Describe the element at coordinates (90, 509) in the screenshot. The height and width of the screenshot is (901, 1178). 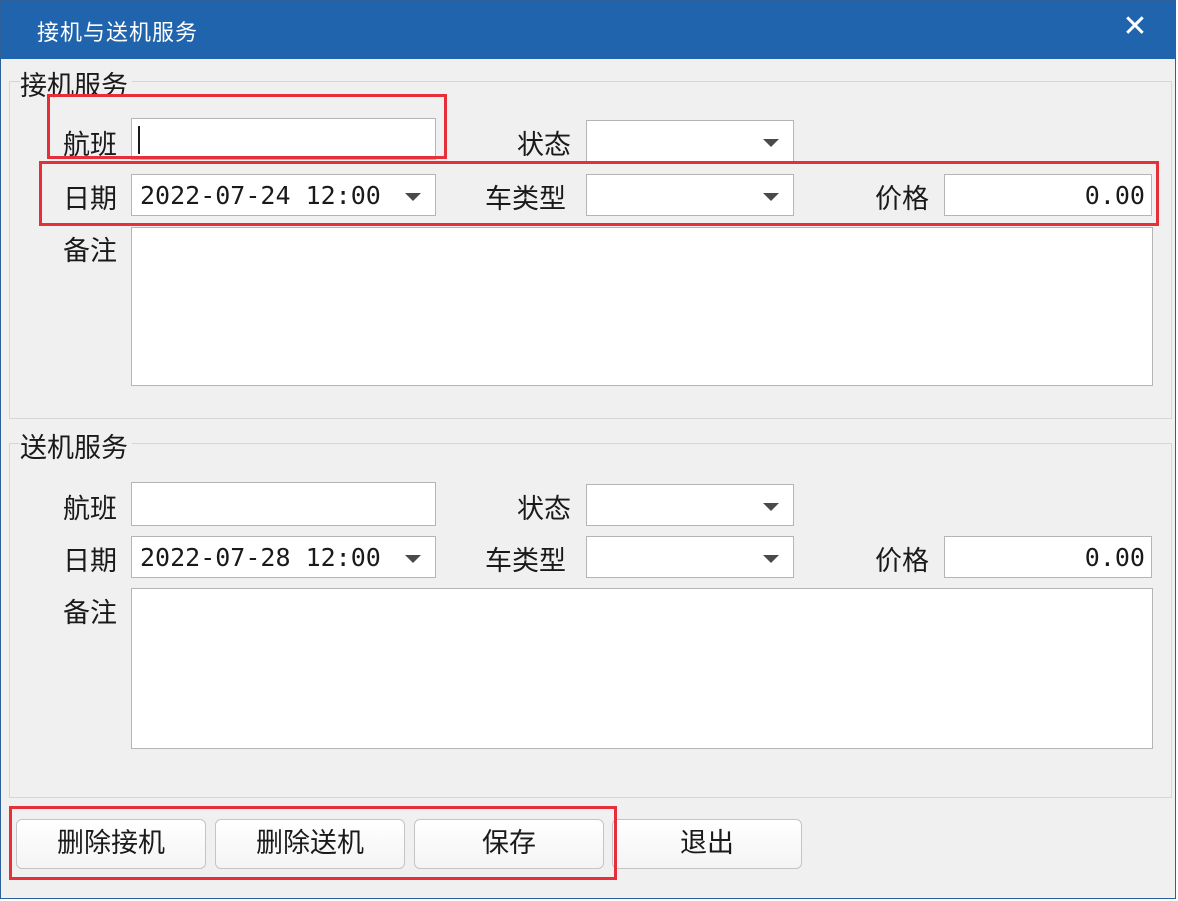
I see `dropoff-flight-label: 航班` at that location.